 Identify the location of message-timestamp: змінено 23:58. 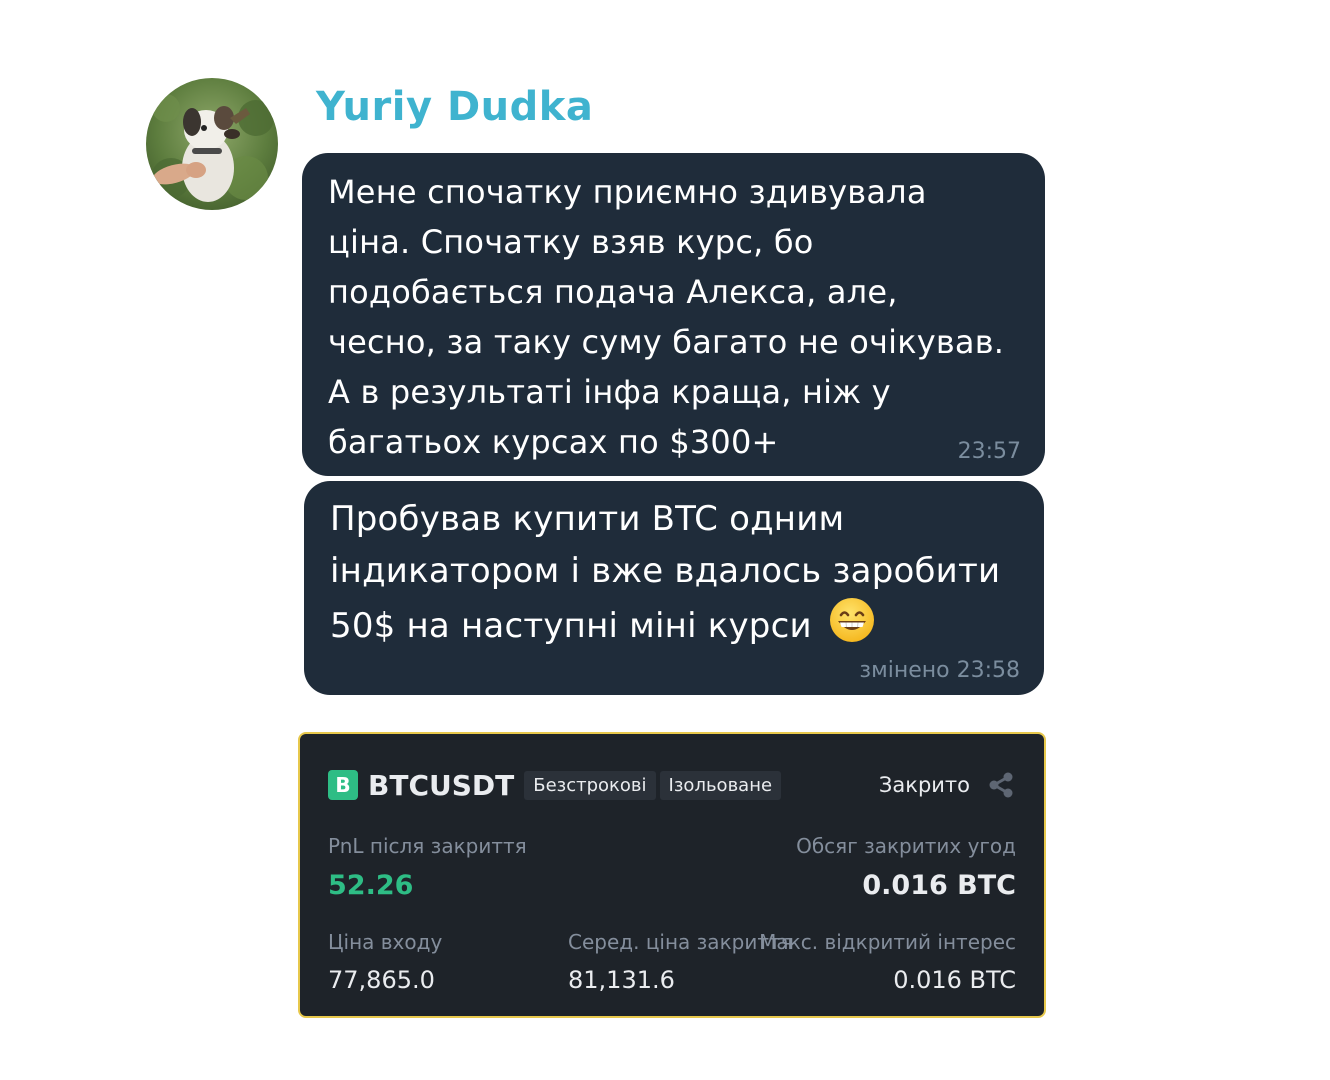
(939, 670).